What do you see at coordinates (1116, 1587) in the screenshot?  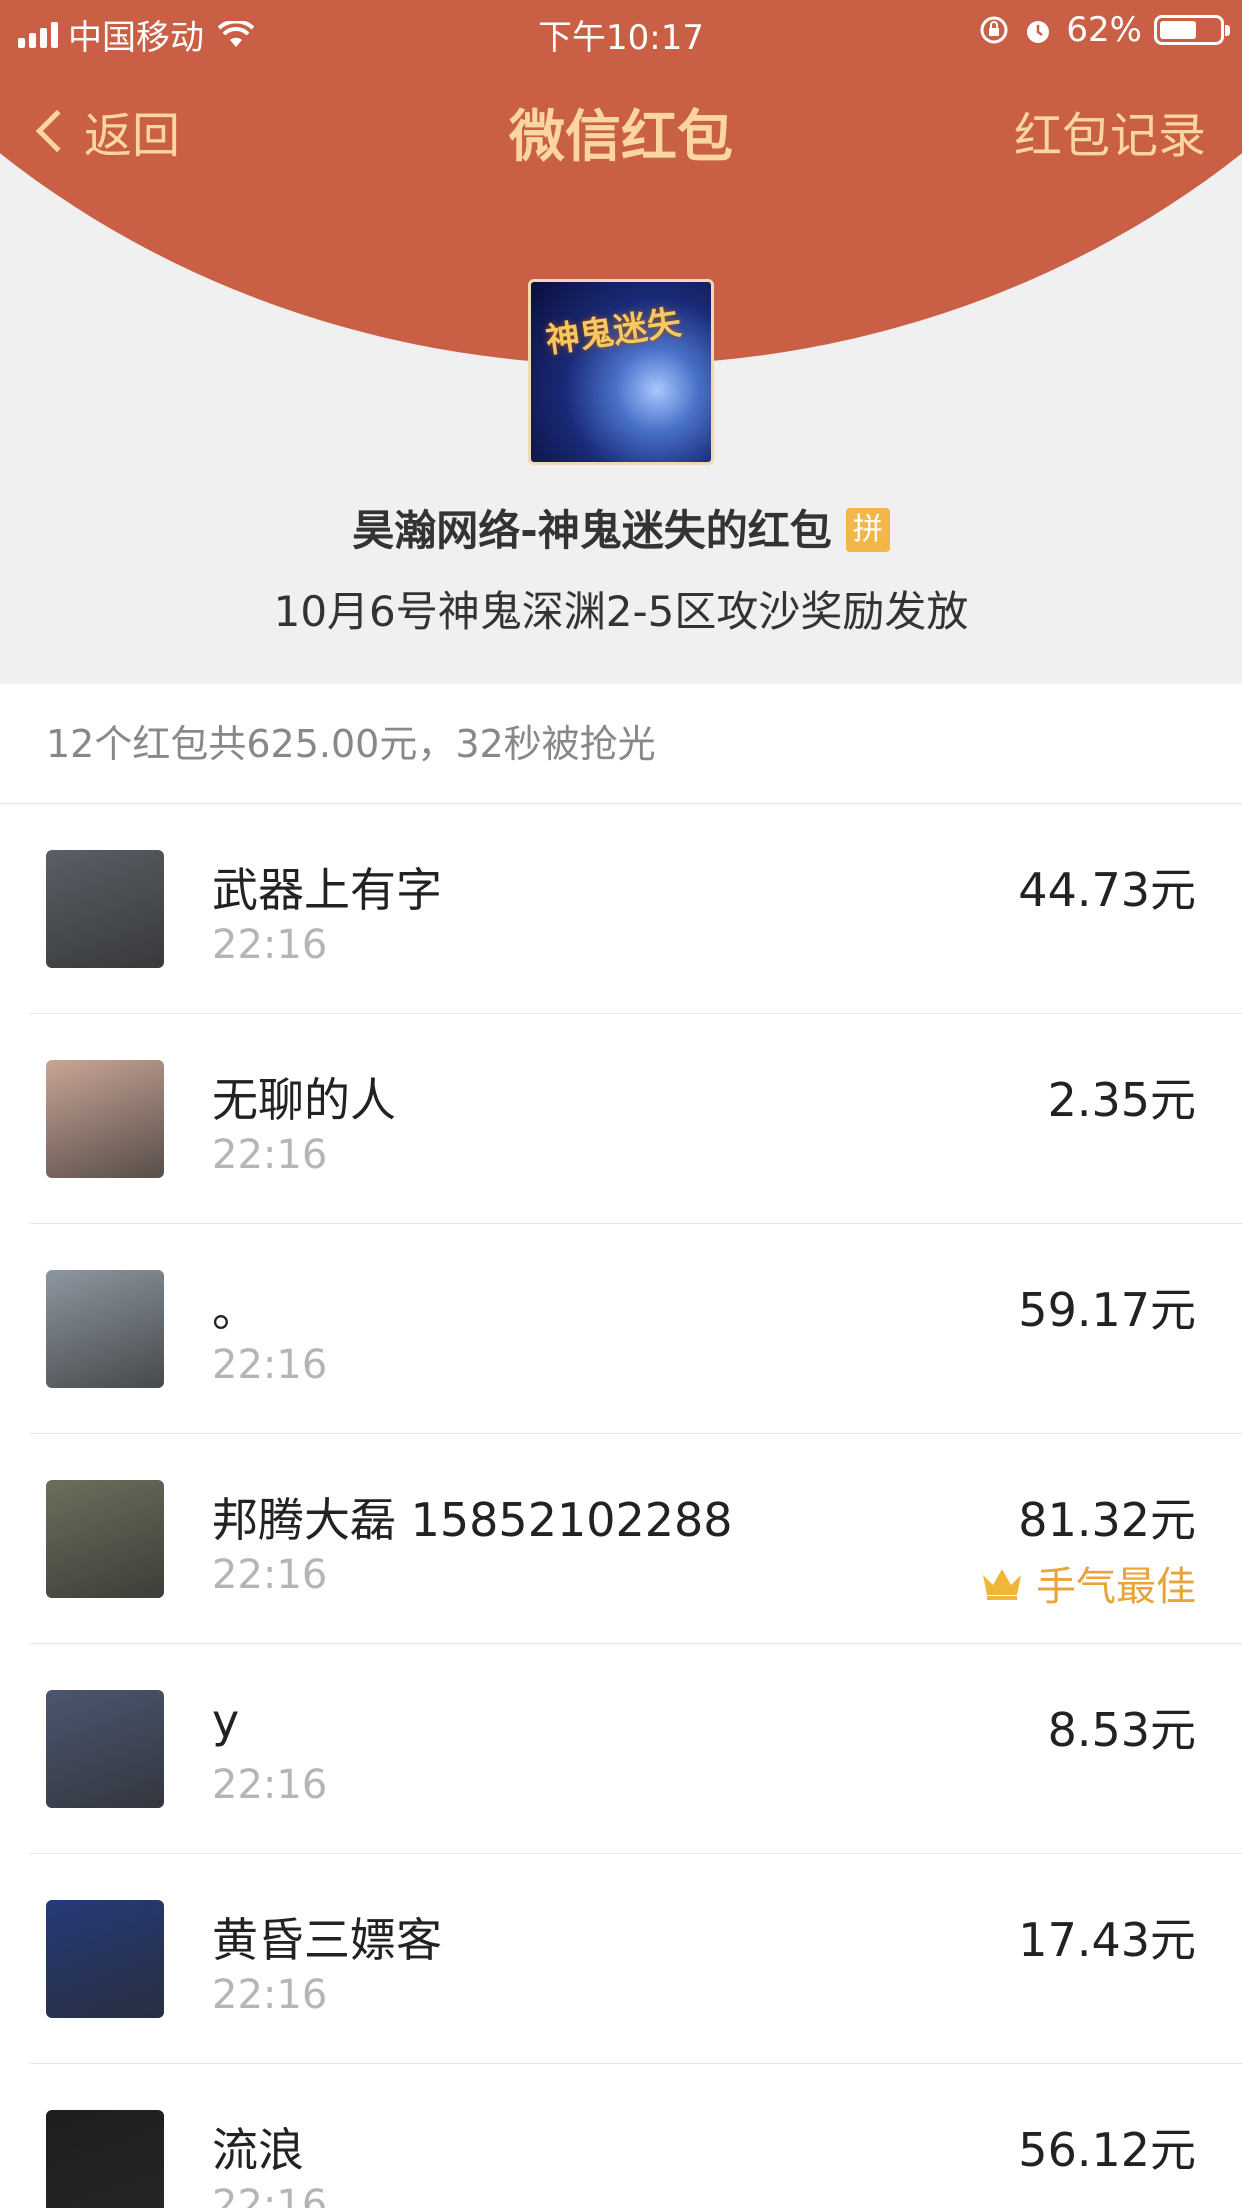 I see `best-luck-label: 手气最佳` at bounding box center [1116, 1587].